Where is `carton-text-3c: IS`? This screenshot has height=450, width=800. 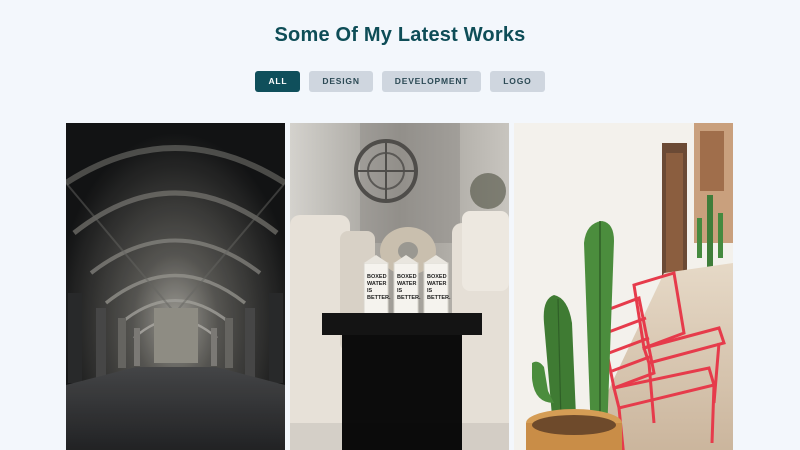 carton-text-3c: IS is located at coordinates (430, 291).